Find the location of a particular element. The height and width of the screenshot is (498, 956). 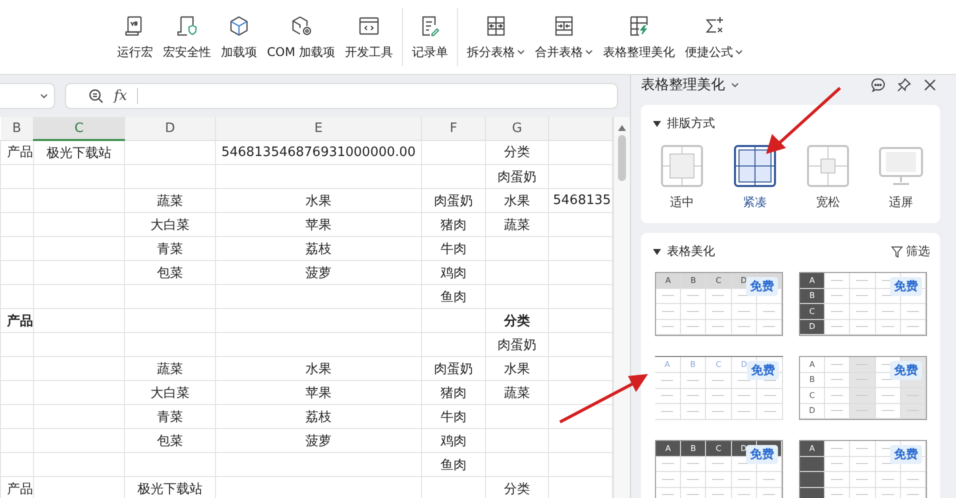

scrollbar-thumb is located at coordinates (622, 158).